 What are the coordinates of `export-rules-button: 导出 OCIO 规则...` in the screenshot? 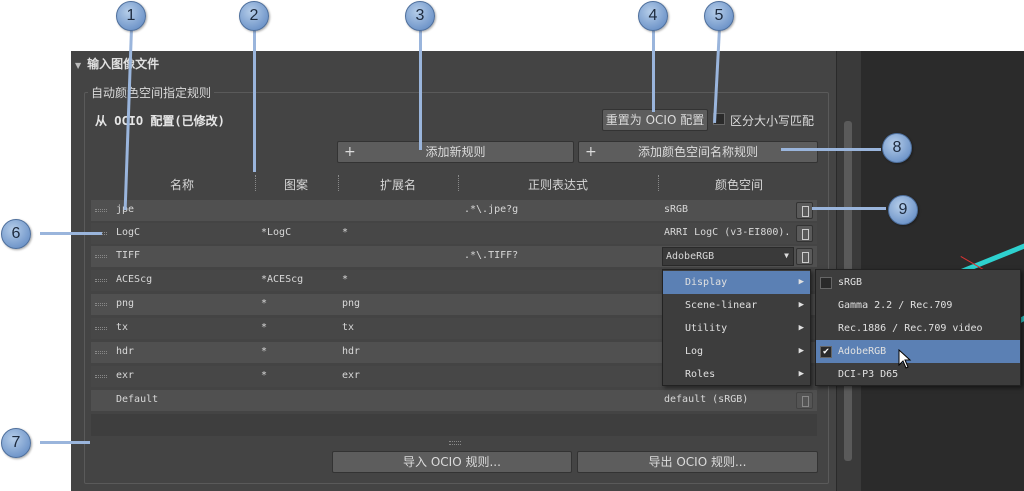 It's located at (697, 462).